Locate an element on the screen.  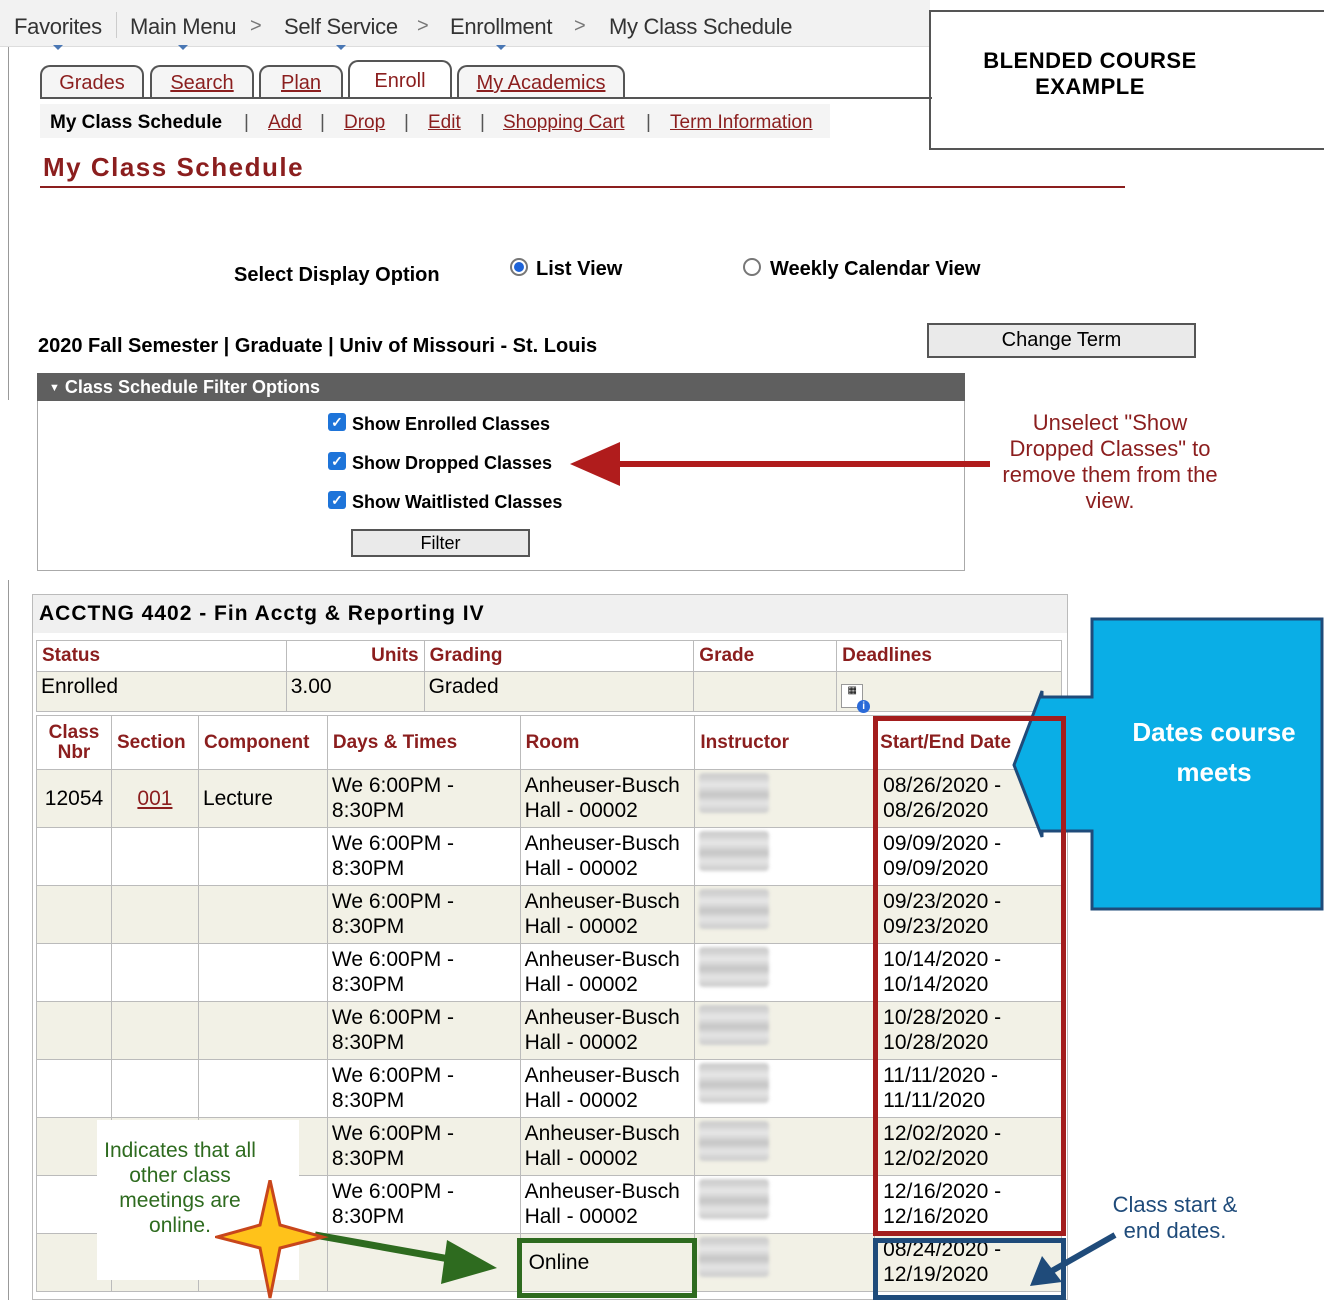
dates-highlight is located at coordinates (969, 976).